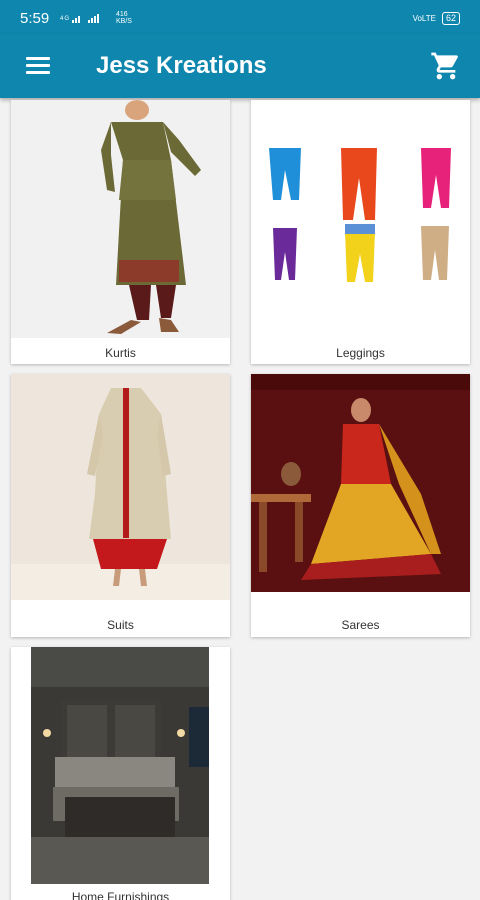 This screenshot has width=480, height=900. Describe the element at coordinates (124, 21) in the screenshot. I see `speed-unit: KB/S` at that location.